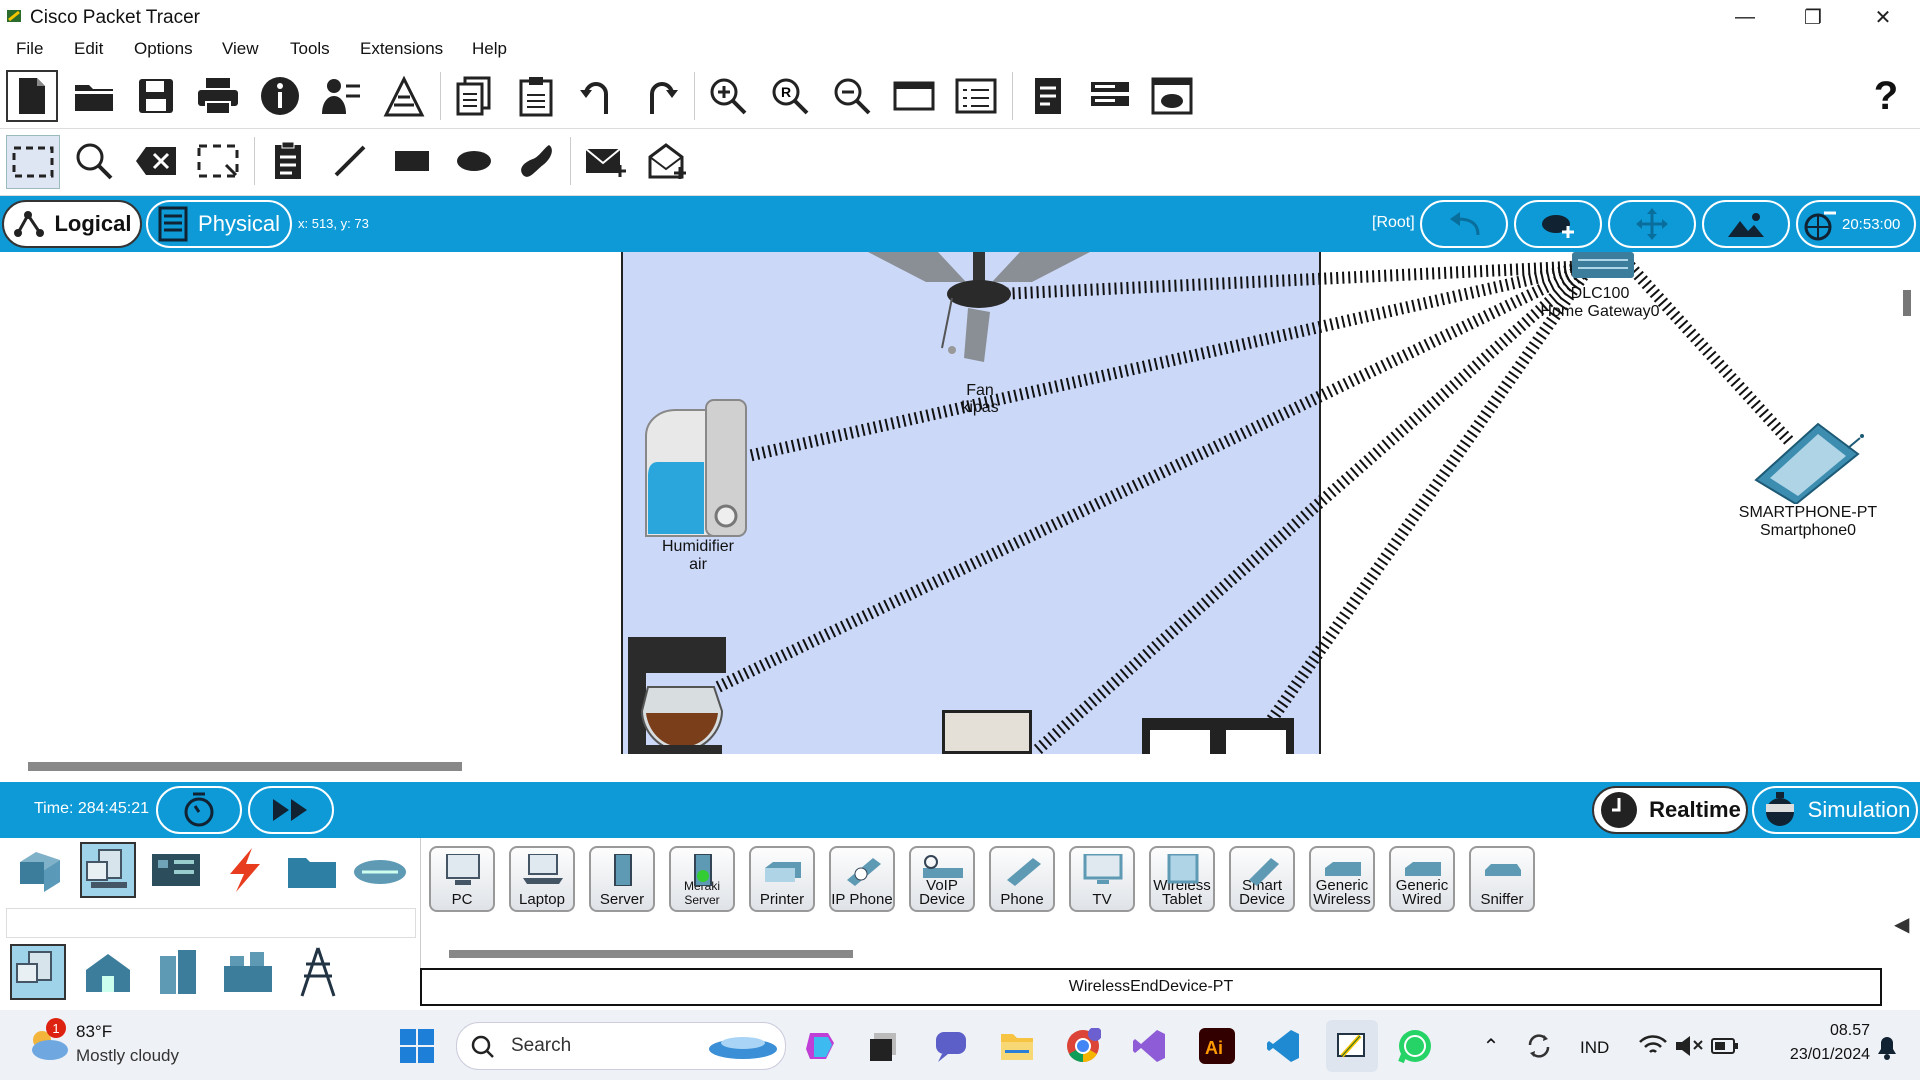 Image resolution: width=1920 pixels, height=1080 pixels. What do you see at coordinates (1415, 1046) in the screenshot?
I see `whatsapp-icon` at bounding box center [1415, 1046].